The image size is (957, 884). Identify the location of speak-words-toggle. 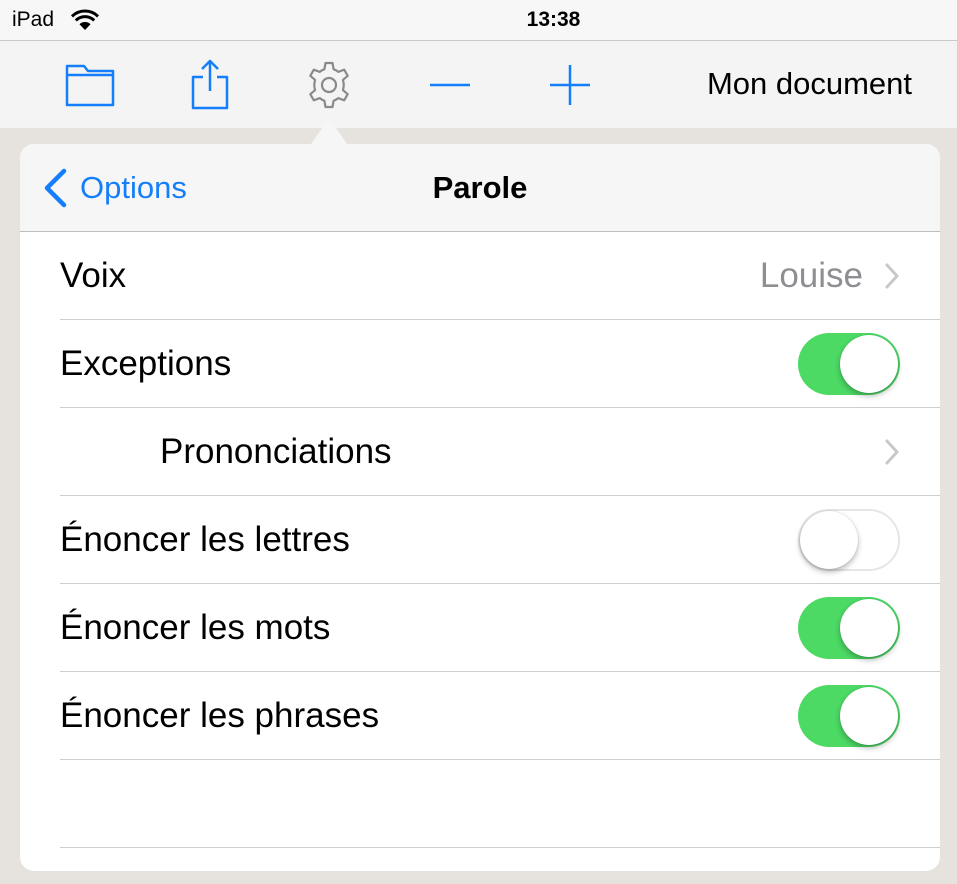
(849, 628).